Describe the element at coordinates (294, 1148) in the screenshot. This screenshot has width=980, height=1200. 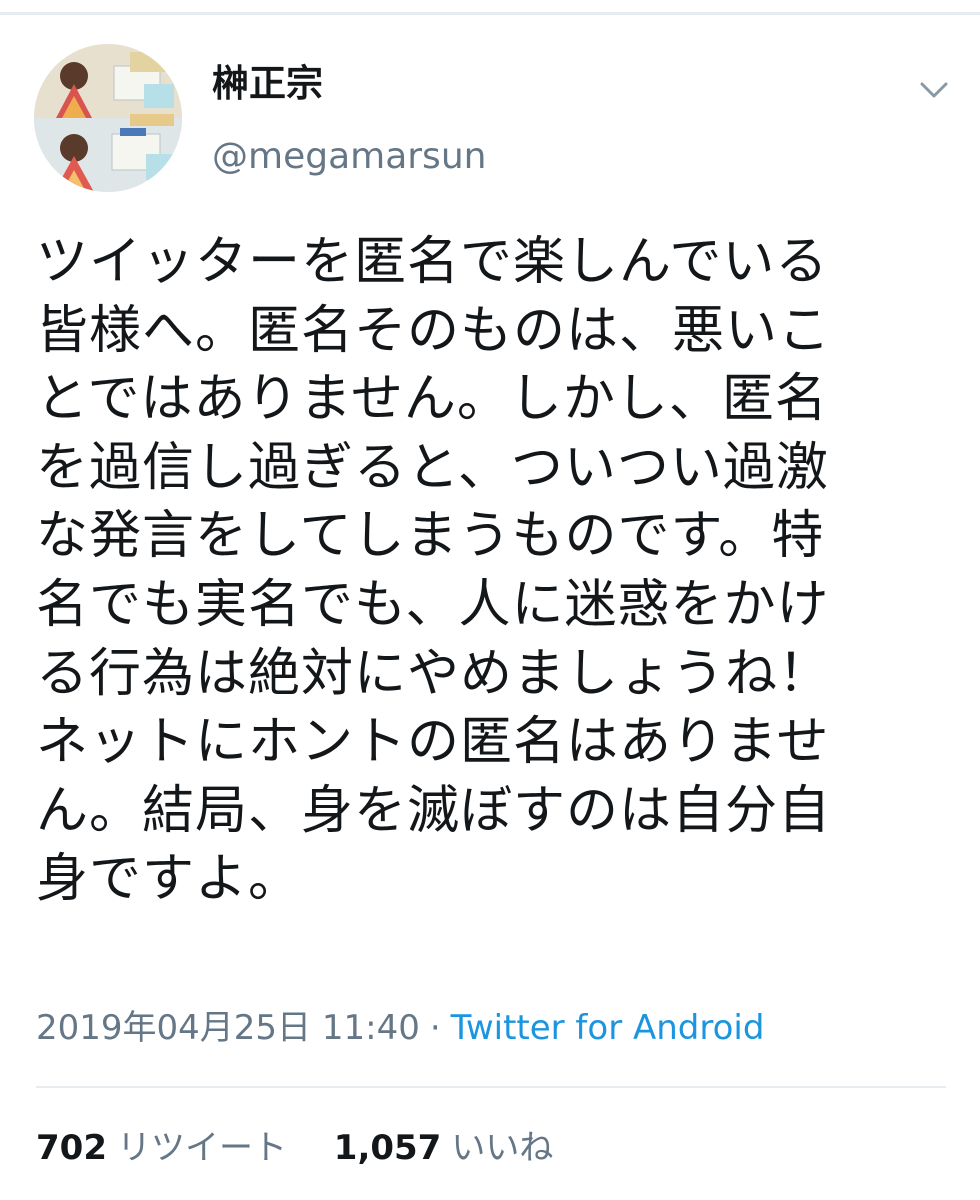
I see `tweet-stats: 702 リツイート 1,057 いいね` at that location.